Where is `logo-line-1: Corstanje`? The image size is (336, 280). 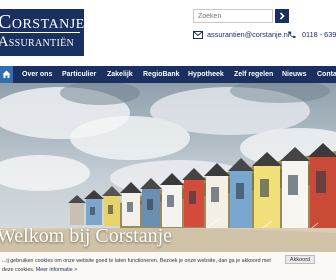
logo-line-1: Corstanje is located at coordinates (42, 22).